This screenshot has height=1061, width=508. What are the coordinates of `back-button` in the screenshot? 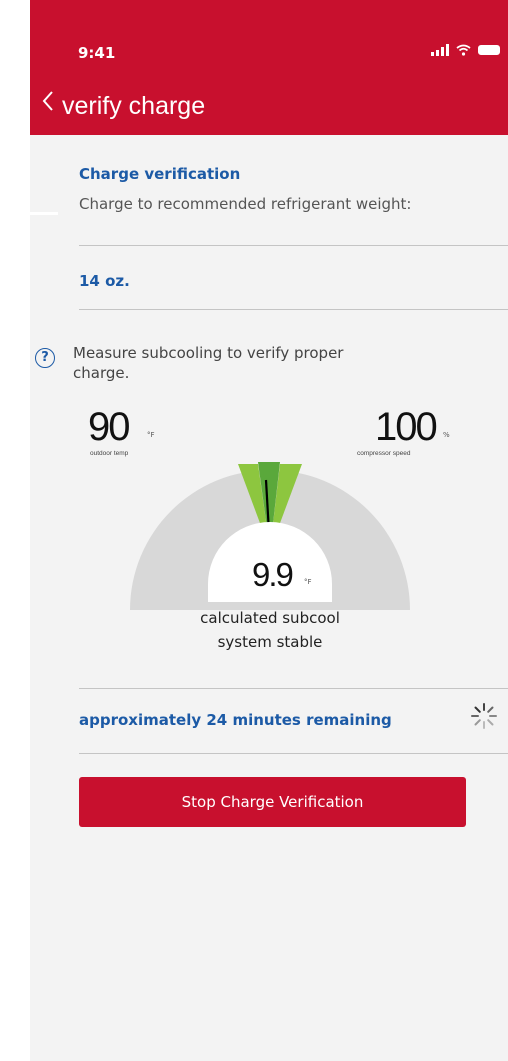 It's located at (48, 102).